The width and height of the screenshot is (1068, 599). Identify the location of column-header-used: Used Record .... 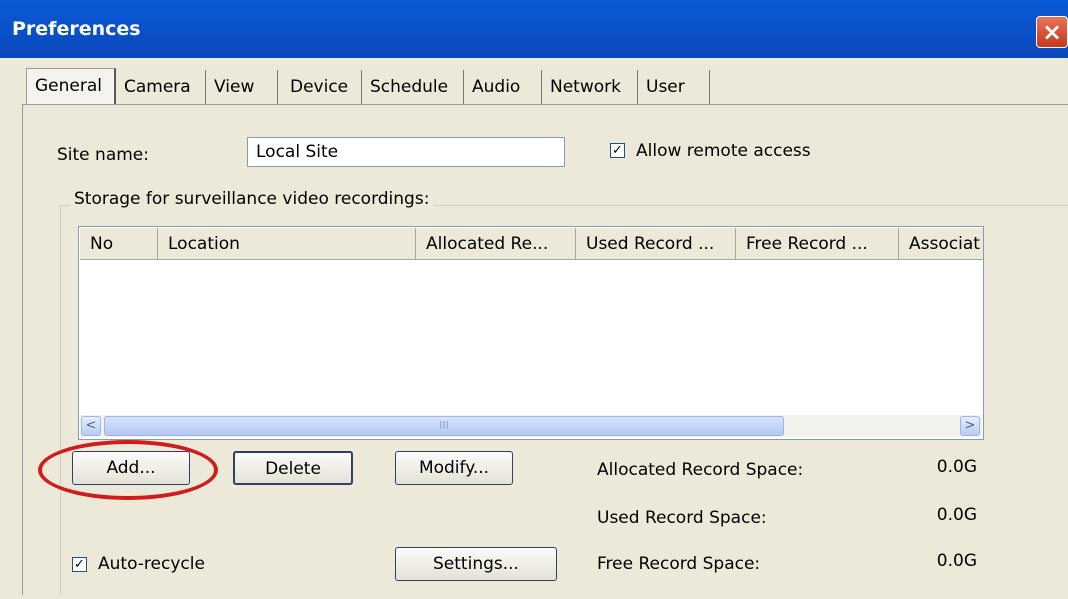
(656, 244).